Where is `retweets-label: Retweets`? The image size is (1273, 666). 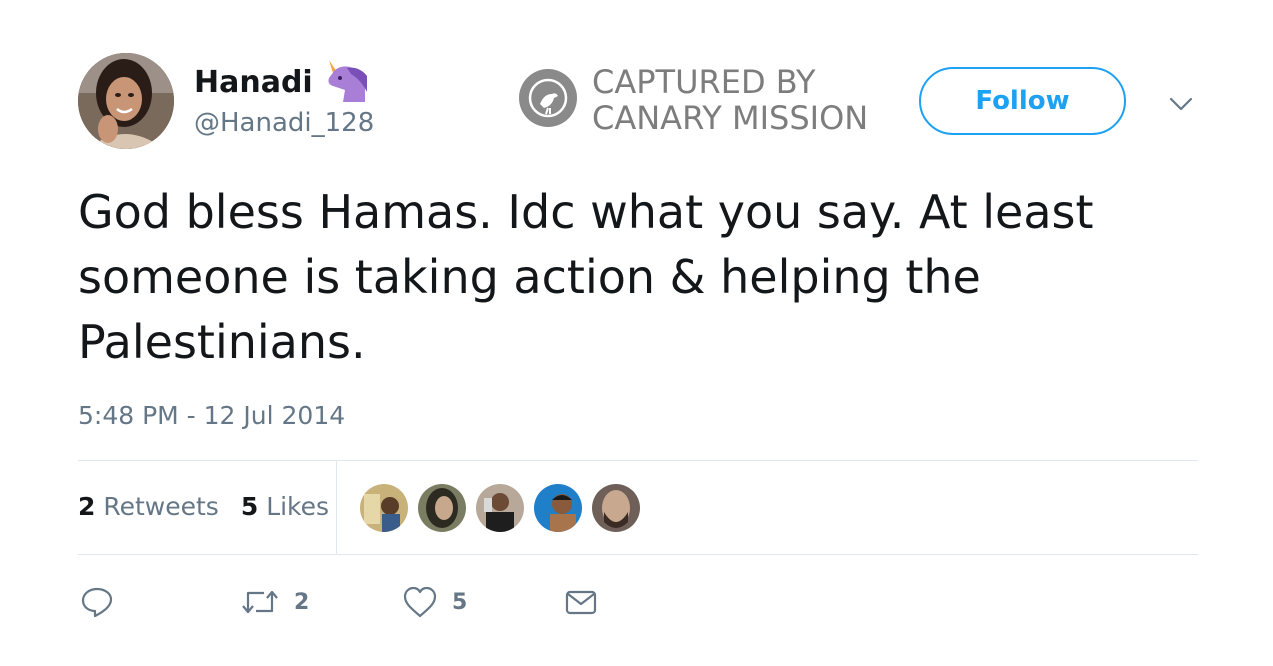 retweets-label: Retweets is located at coordinates (161, 506).